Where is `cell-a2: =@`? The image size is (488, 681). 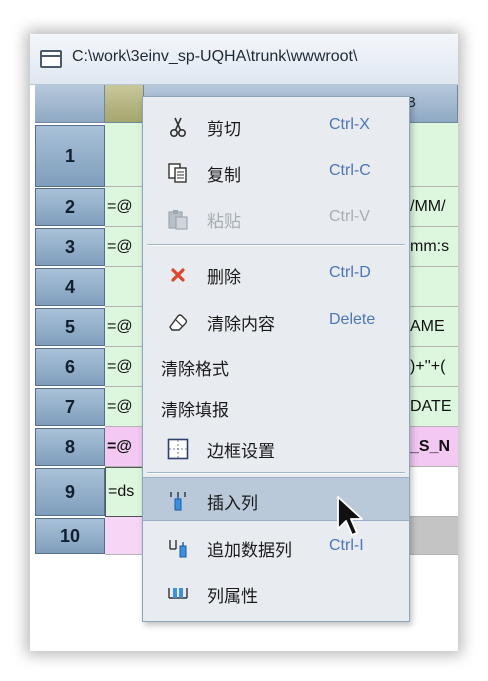 cell-a2: =@ is located at coordinates (124, 207).